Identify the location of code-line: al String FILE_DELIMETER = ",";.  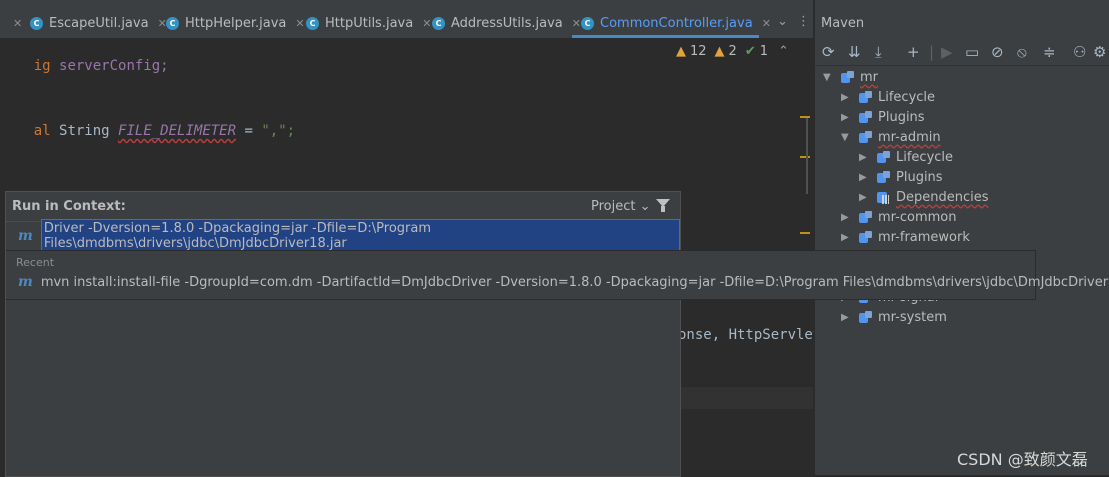
(147, 131).